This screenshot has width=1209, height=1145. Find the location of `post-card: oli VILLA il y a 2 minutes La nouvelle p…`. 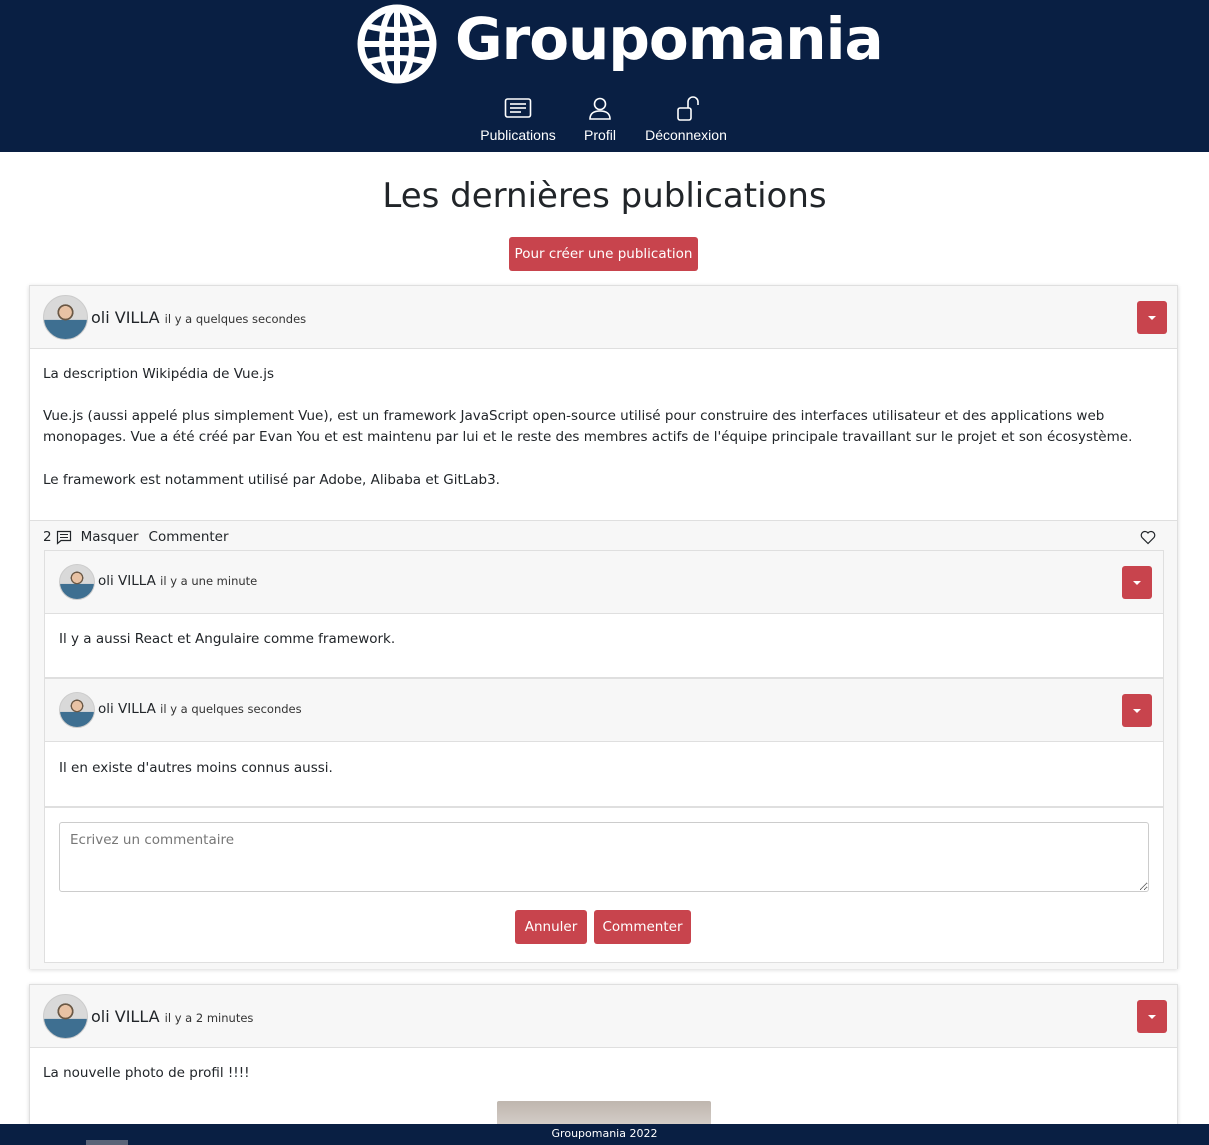

post-card: oli VILLA il y a 2 minutes La nouvelle p… is located at coordinates (603, 1064).